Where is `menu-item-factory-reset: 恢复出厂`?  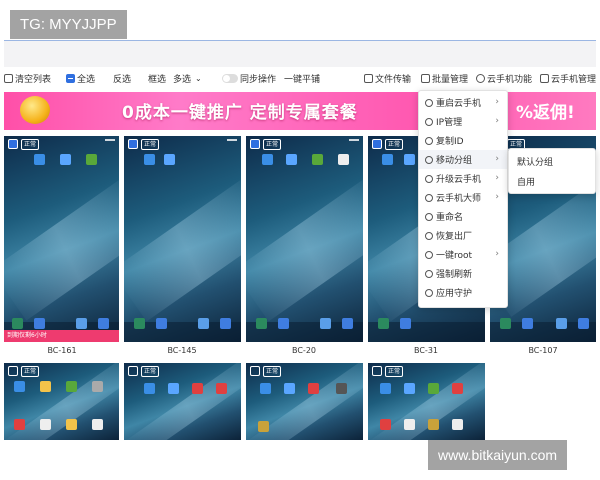 menu-item-factory-reset: 恢复出厂 is located at coordinates (463, 235).